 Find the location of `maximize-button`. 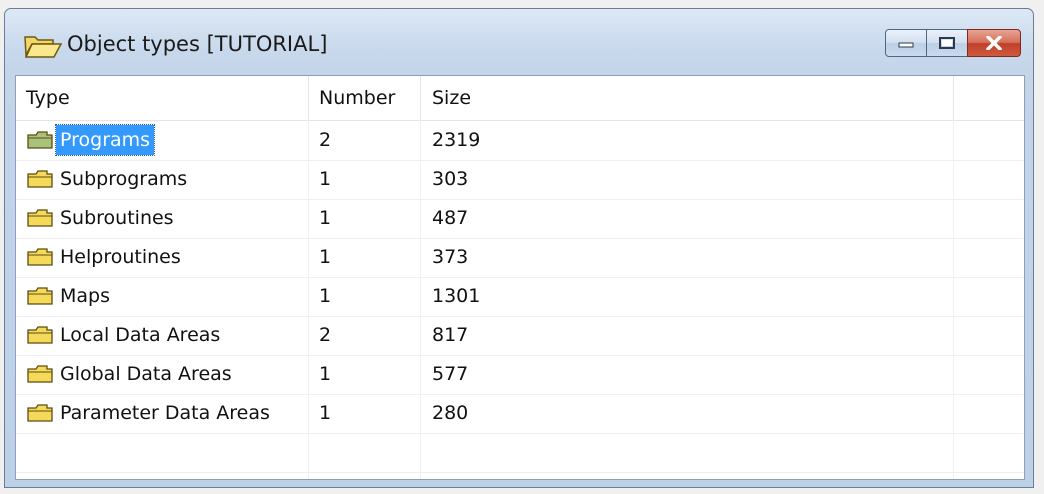

maximize-button is located at coordinates (947, 43).